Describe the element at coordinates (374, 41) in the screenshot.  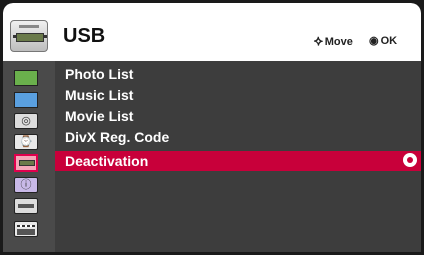
I see `ok-button-icon: ◉` at that location.